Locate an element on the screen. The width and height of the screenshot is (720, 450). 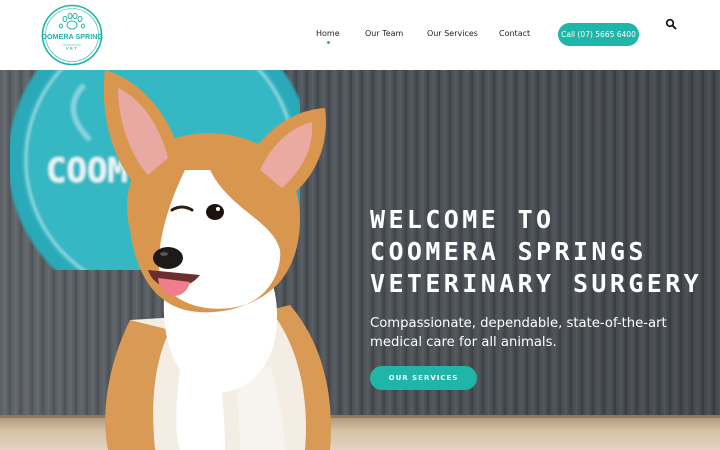
hero-title-line-2: COOMERA SPRINGS is located at coordinates (508, 251).